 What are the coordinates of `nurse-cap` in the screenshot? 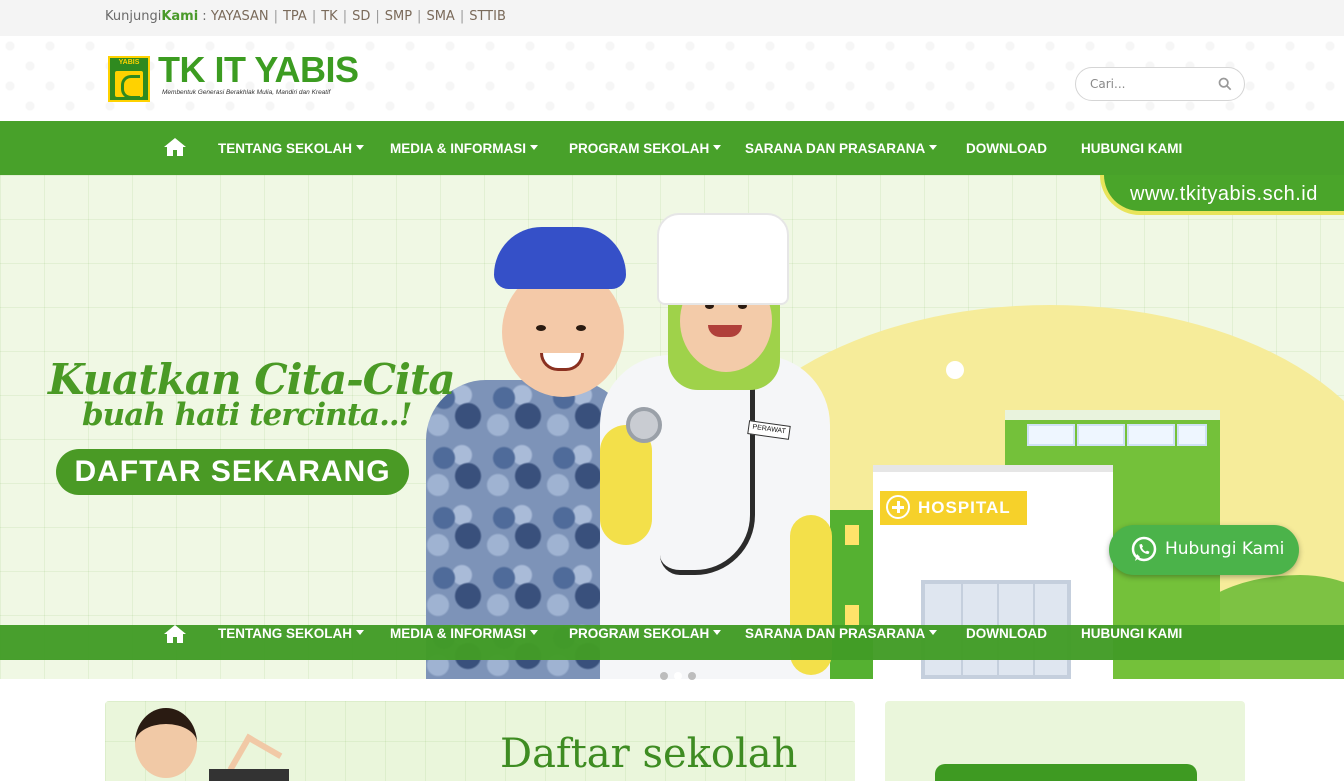 It's located at (723, 259).